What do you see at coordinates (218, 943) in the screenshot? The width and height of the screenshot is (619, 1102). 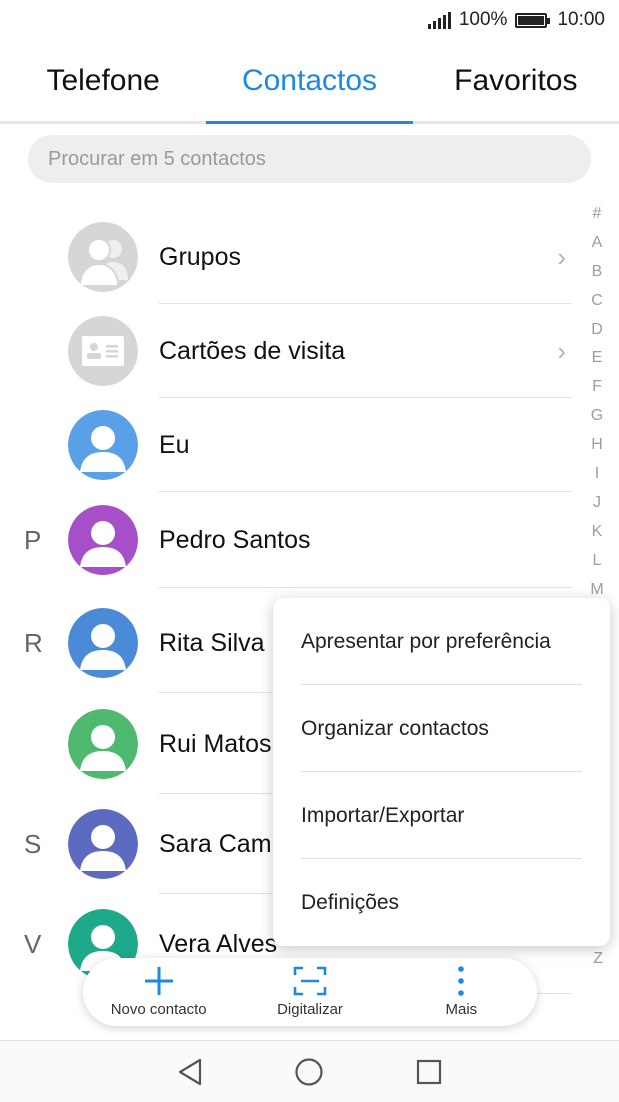 I see `contact-name: Vera Alves` at bounding box center [218, 943].